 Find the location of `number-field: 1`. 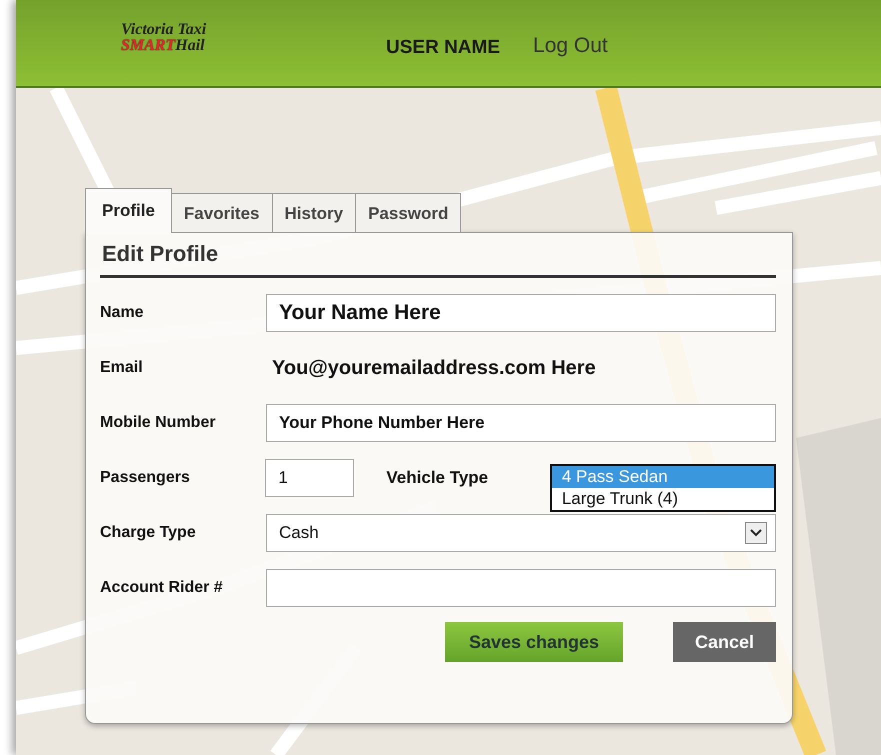

number-field: 1 is located at coordinates (309, 478).